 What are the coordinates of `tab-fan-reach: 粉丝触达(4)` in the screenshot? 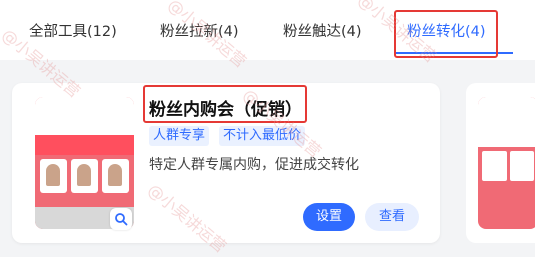 It's located at (322, 30).